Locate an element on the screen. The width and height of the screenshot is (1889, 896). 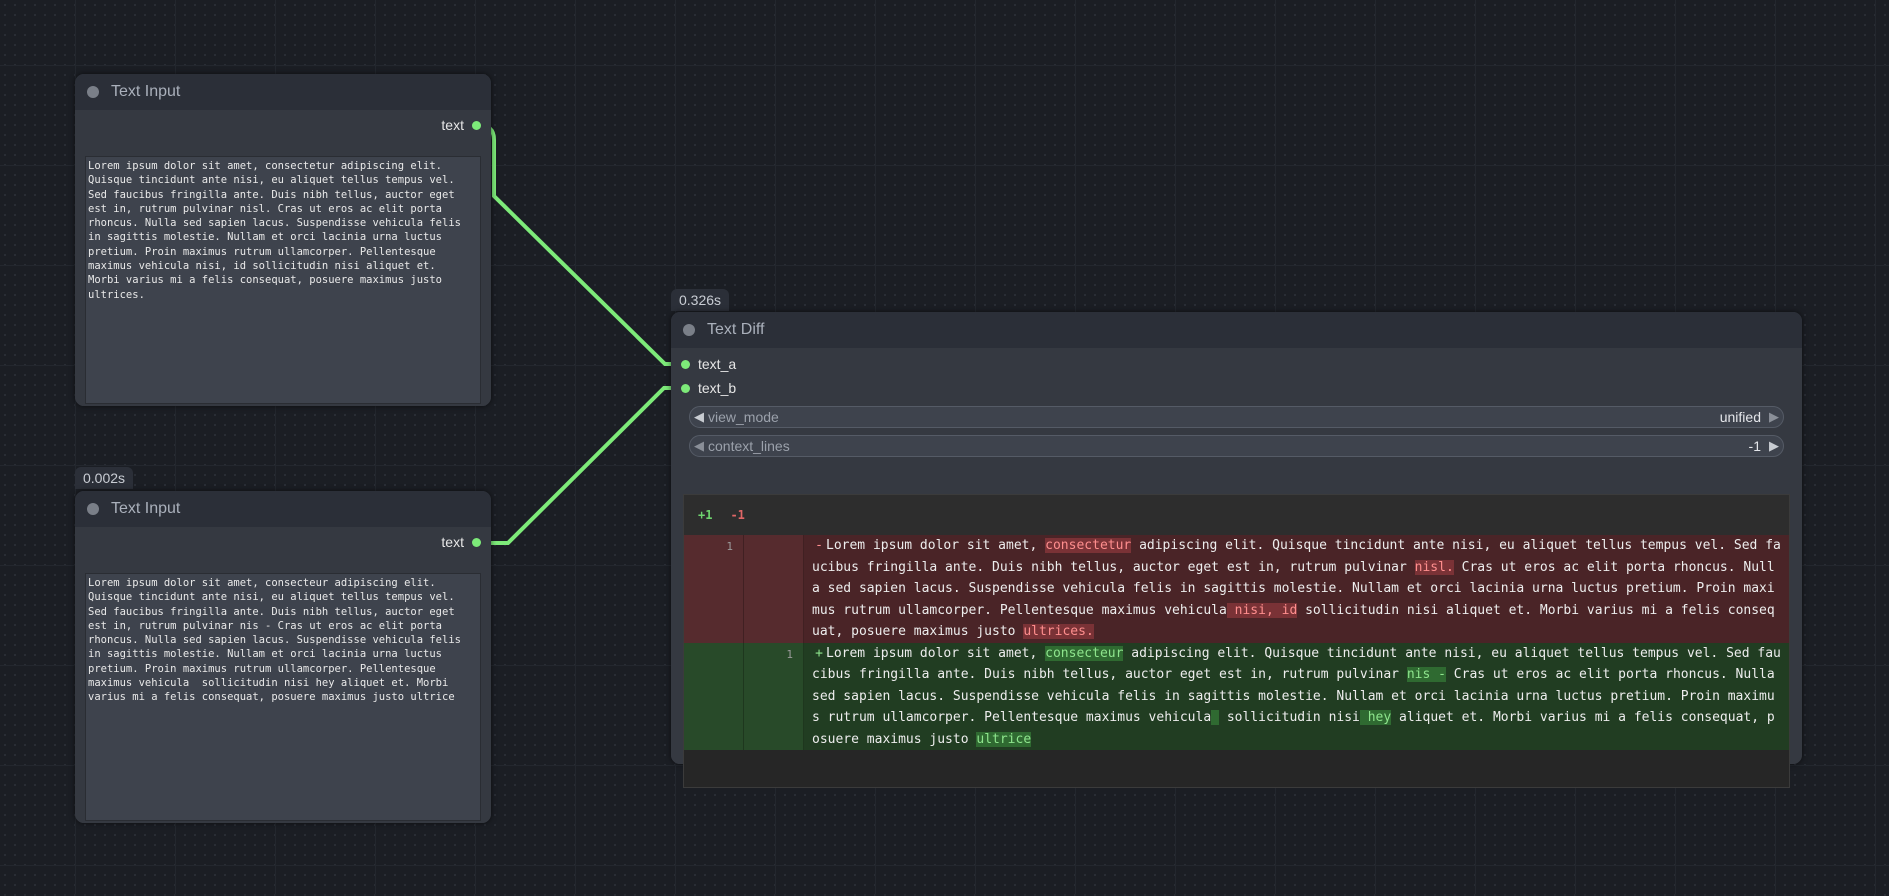
input-slot-text-b: text_b is located at coordinates (708, 388).